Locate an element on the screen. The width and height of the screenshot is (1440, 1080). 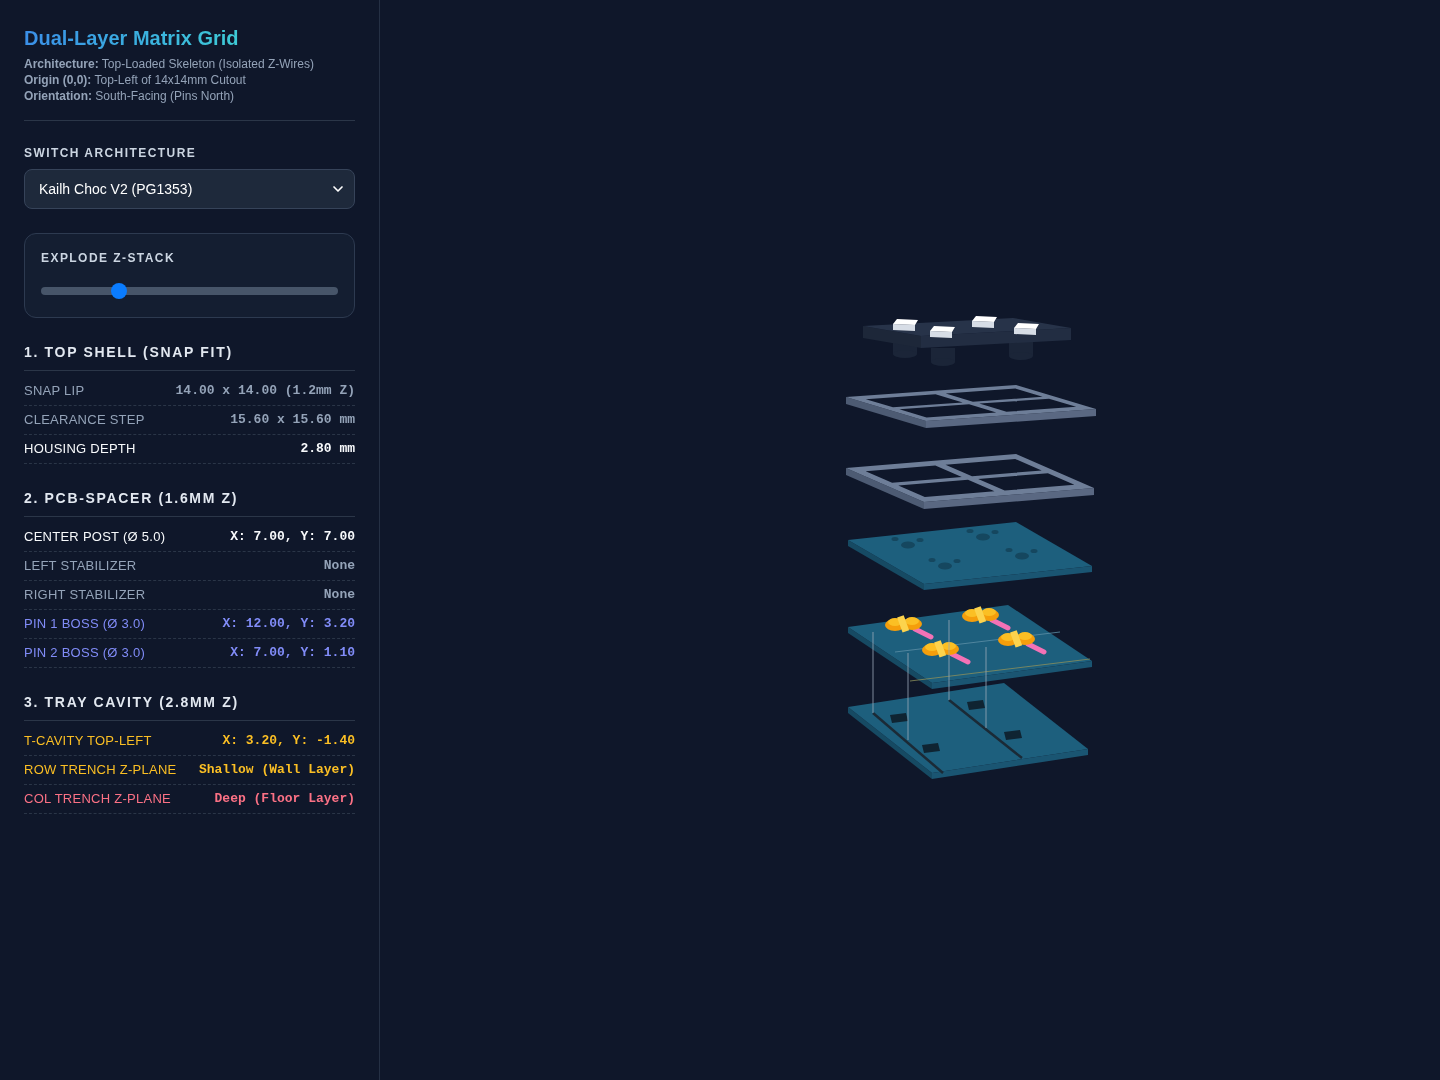
spec-label: RIGHT STABILIZER is located at coordinates (85, 595).